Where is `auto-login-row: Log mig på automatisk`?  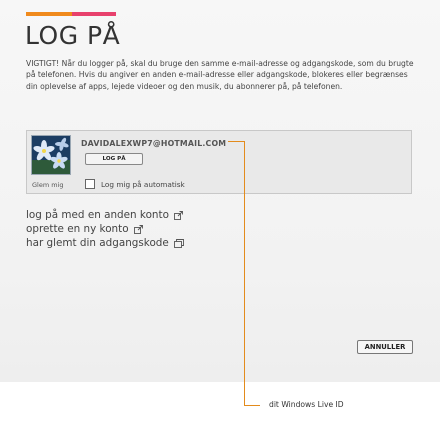
auto-login-row: Log mig på automatisk is located at coordinates (135, 184).